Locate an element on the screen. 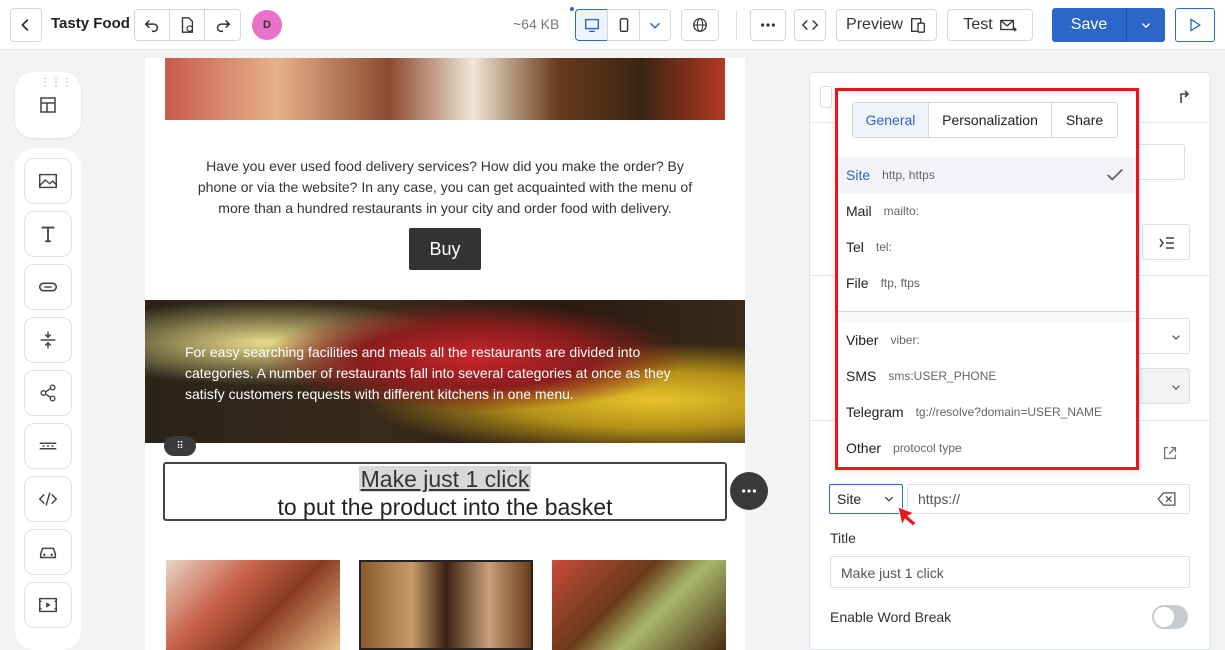 The image size is (1225, 650). indent-icon is located at coordinates (1166, 243).